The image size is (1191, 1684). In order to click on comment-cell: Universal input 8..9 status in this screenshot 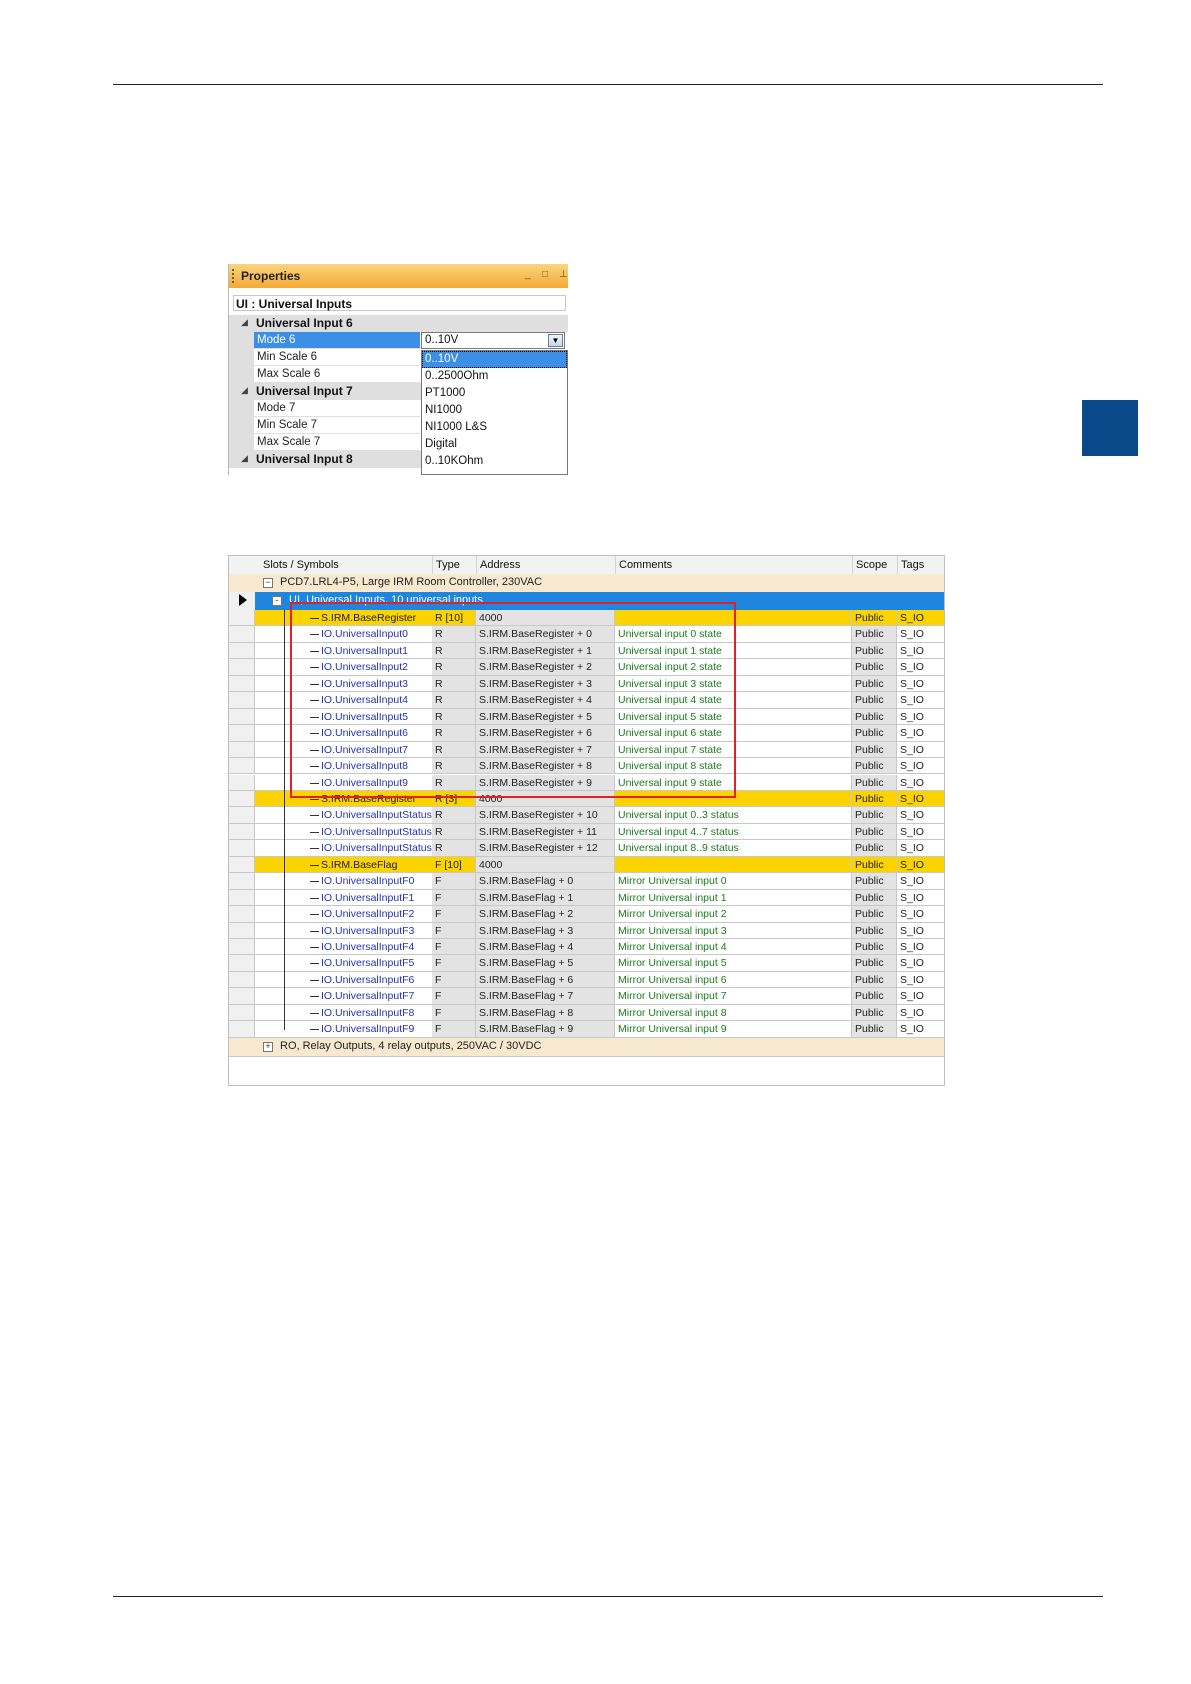, I will do `click(733, 848)`.